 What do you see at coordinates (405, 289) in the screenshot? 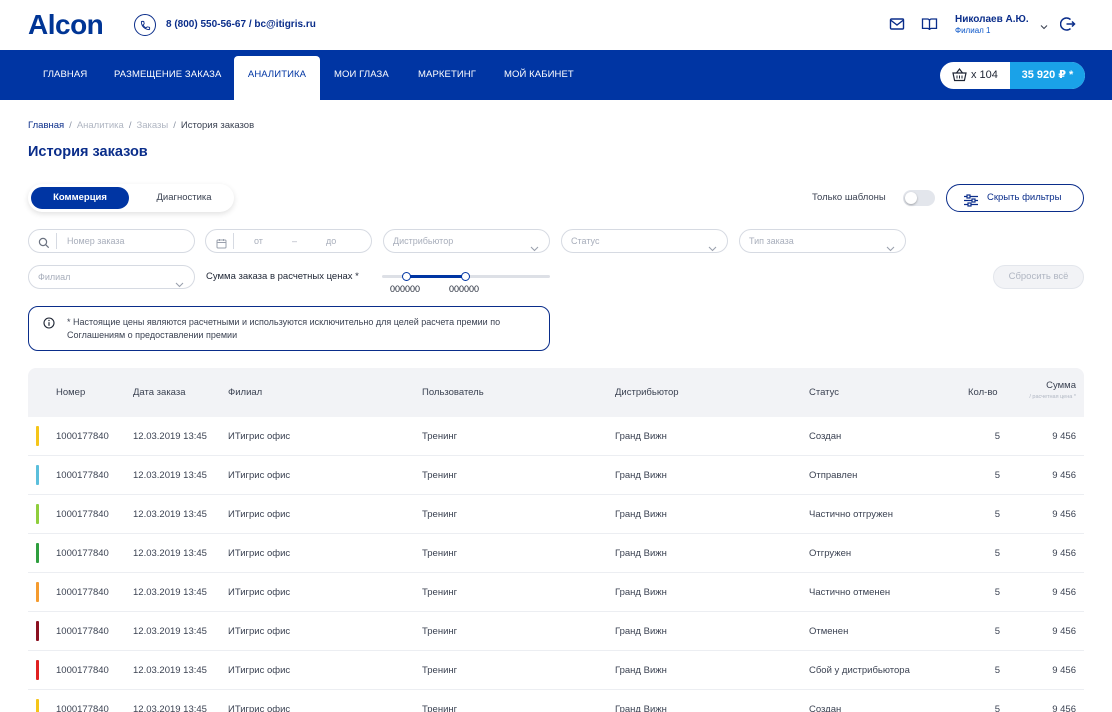
I see `sum-range-min-value: 000000` at bounding box center [405, 289].